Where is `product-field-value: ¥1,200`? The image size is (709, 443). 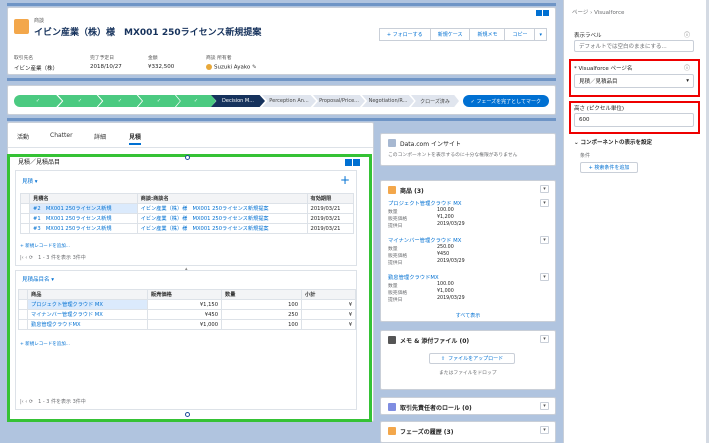 product-field-value: ¥1,200 is located at coordinates (445, 217).